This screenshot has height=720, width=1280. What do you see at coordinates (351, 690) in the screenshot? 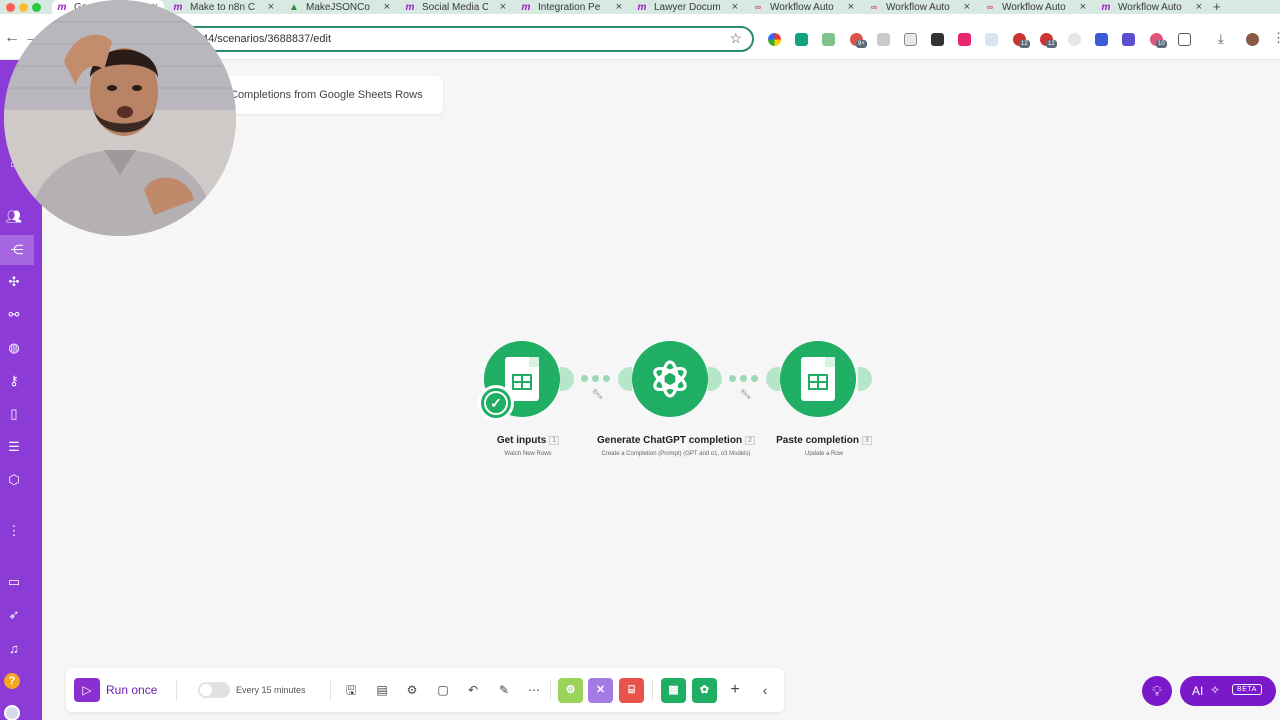
I see `save-icon: 🖫︎` at bounding box center [351, 690].